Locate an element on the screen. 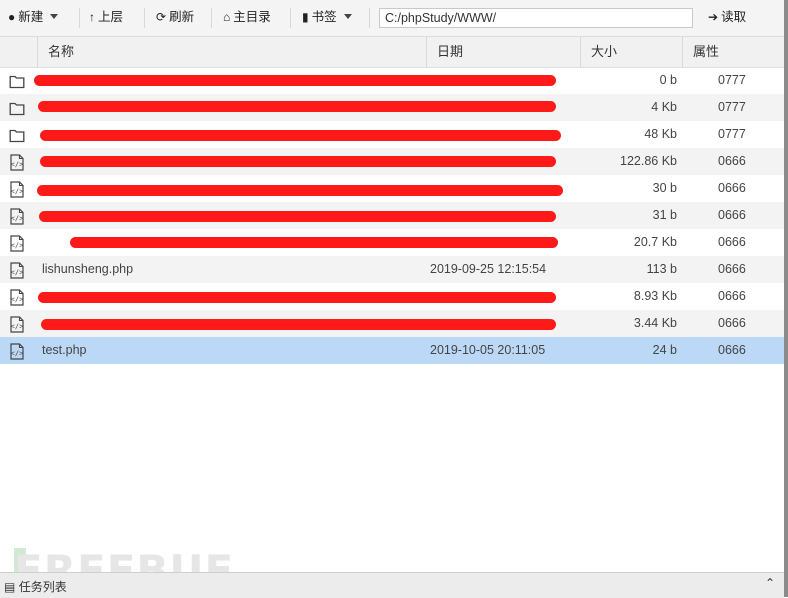  file-size: 24 b is located at coordinates (664, 350).